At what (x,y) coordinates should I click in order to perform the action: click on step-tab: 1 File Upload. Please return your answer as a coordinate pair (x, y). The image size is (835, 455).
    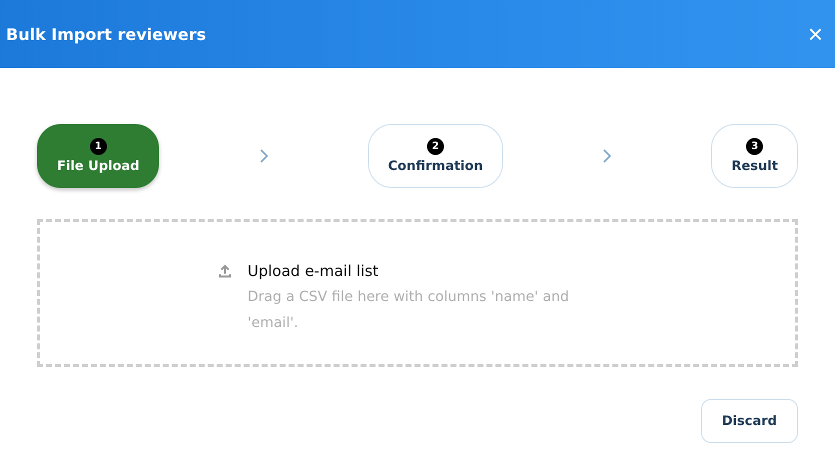
    Looking at the image, I should click on (98, 156).